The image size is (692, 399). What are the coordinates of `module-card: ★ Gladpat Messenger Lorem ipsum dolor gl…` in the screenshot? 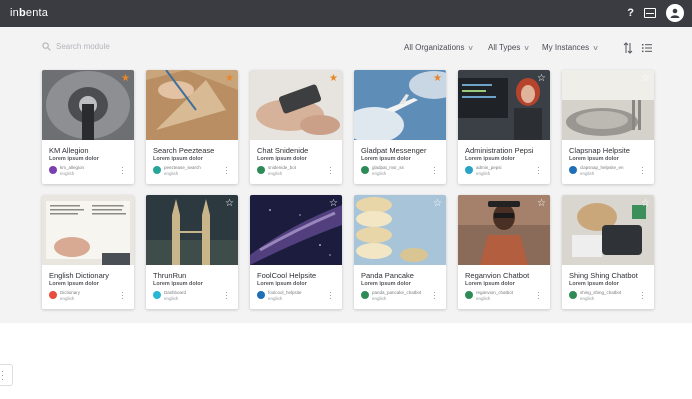 It's located at (400, 127).